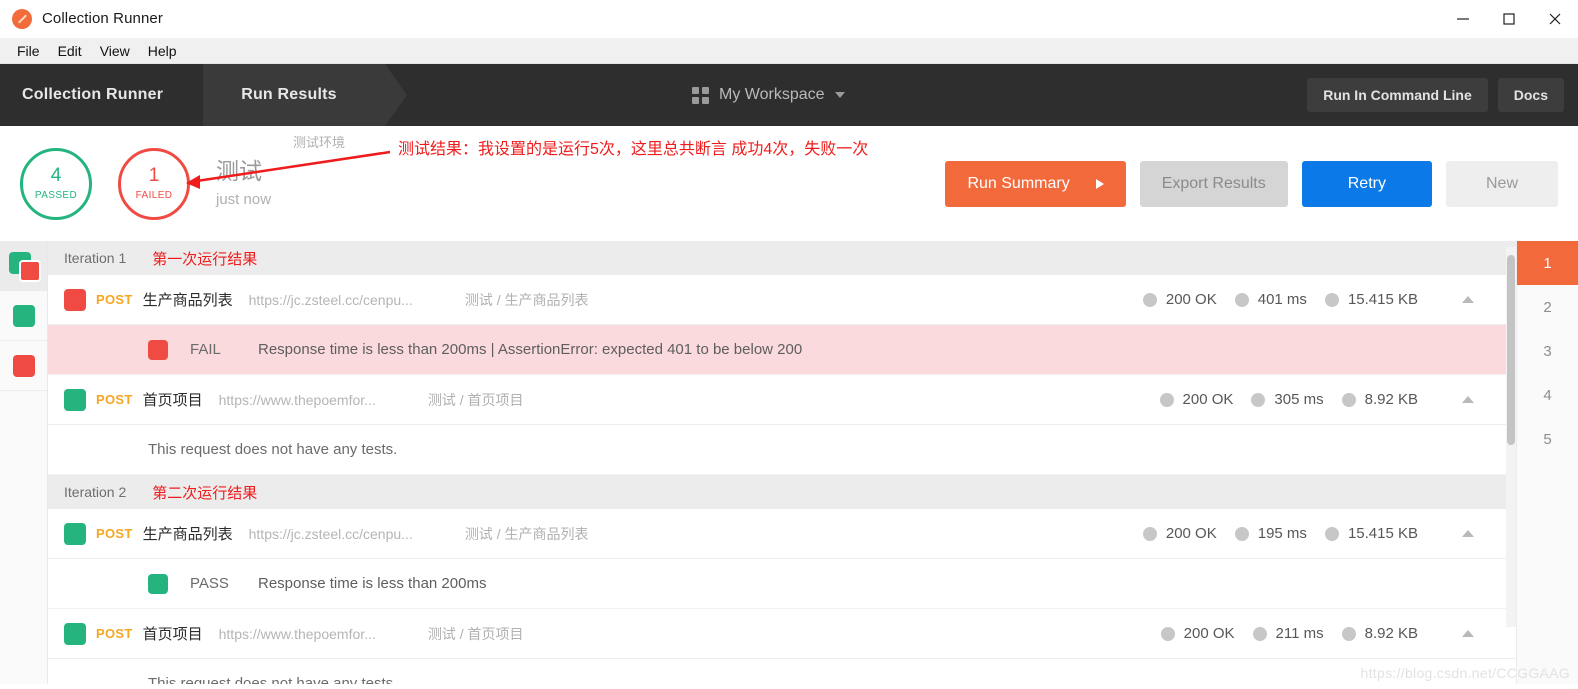 This screenshot has width=1578, height=689. What do you see at coordinates (305, 95) in the screenshot?
I see `breadcrumb-run-results: Run Results` at bounding box center [305, 95].